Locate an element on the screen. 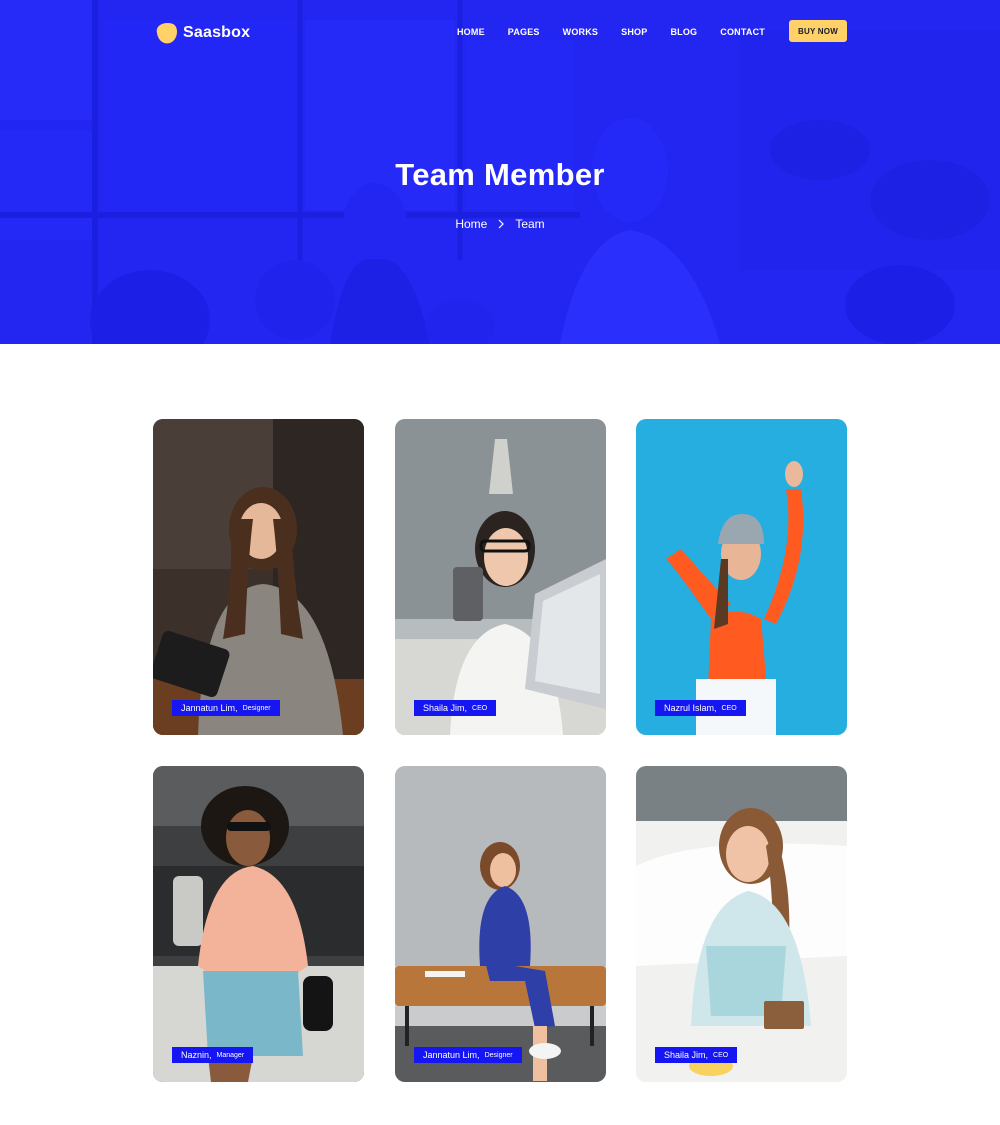 The width and height of the screenshot is (1000, 1125). nav-blog: BLOG is located at coordinates (683, 32).